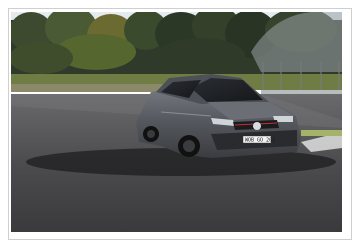 The height and width of the screenshot is (242, 354). I want to click on license-plate-text: WOB GO 202, so click(260, 141).